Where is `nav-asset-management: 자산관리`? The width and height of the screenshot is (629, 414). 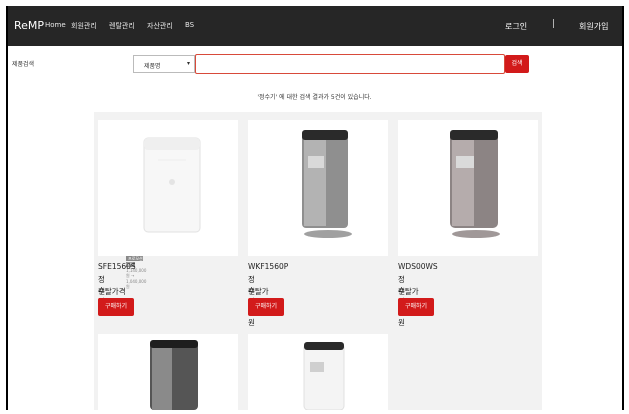 nav-asset-management: 자산관리 is located at coordinates (160, 26).